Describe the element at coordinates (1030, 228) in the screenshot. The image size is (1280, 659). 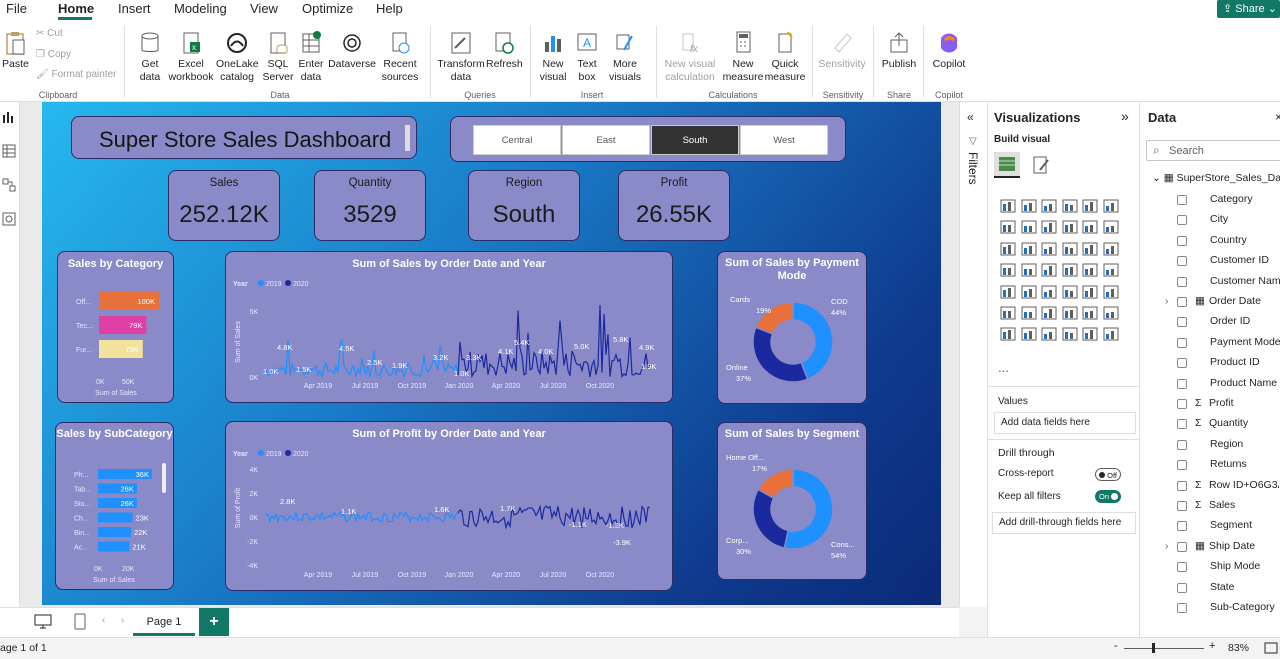
I see `area-visual-icon` at that location.